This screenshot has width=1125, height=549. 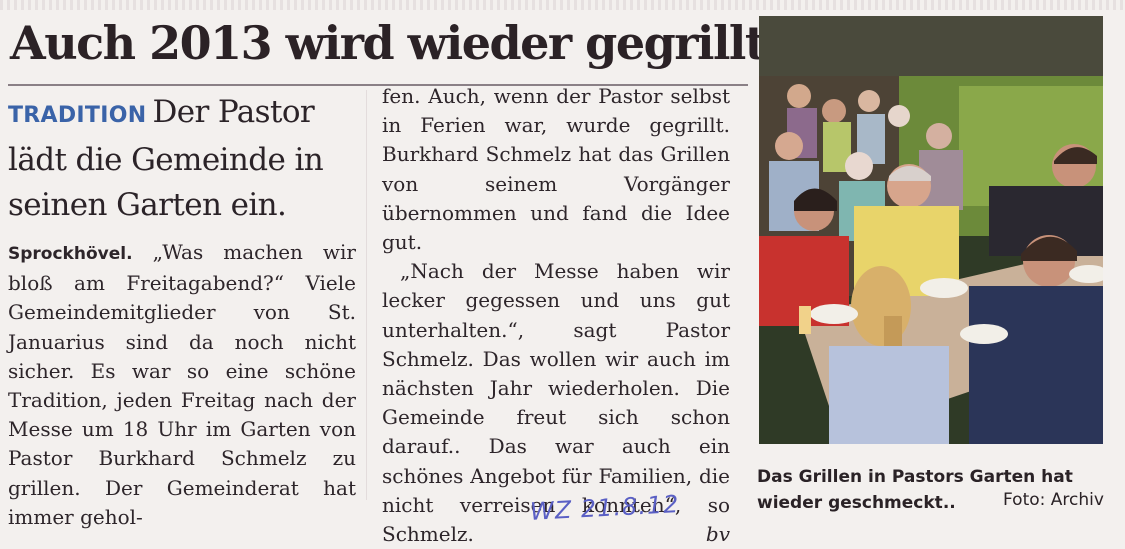 What do you see at coordinates (77, 115) in the screenshot?
I see `kicker: TRADITION` at bounding box center [77, 115].